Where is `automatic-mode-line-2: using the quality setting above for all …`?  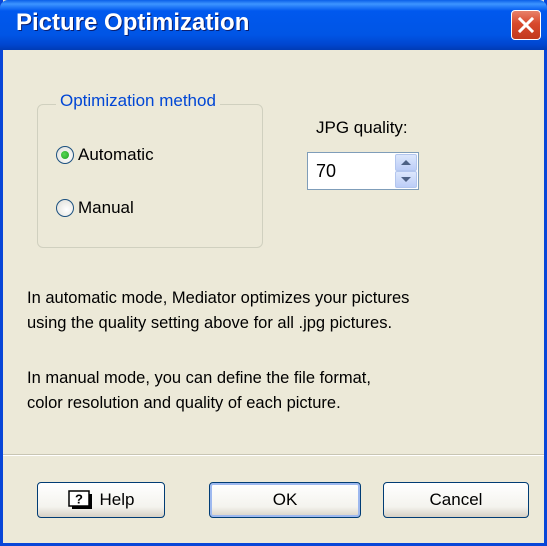
automatic-mode-line-2: using the quality setting above for all … is located at coordinates (210, 323).